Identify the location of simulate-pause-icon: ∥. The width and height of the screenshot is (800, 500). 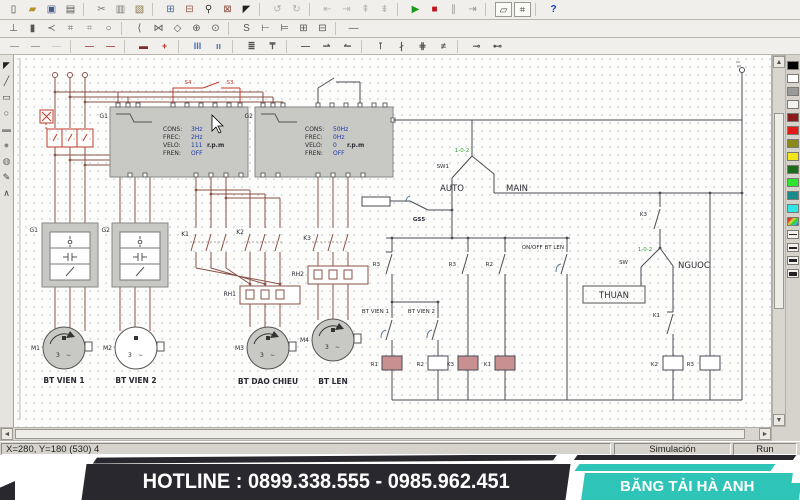
(453, 9).